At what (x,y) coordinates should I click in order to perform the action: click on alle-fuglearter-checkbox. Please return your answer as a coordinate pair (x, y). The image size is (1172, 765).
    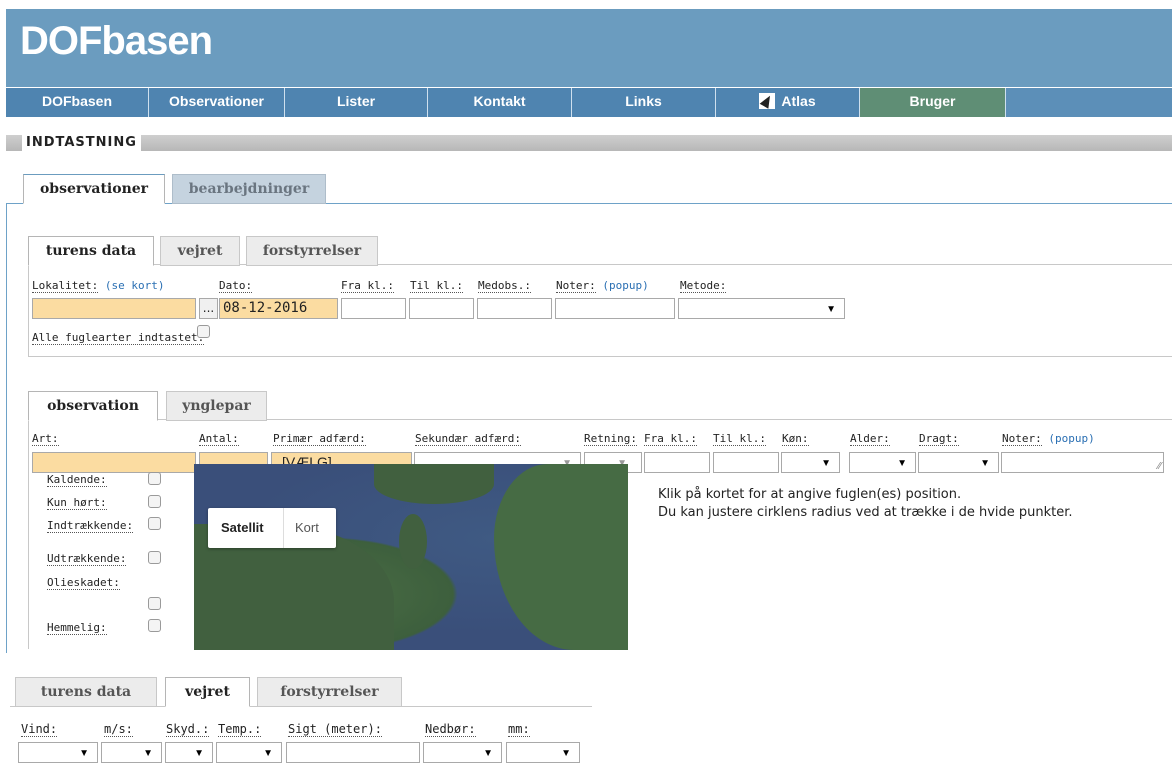
    Looking at the image, I should click on (203, 331).